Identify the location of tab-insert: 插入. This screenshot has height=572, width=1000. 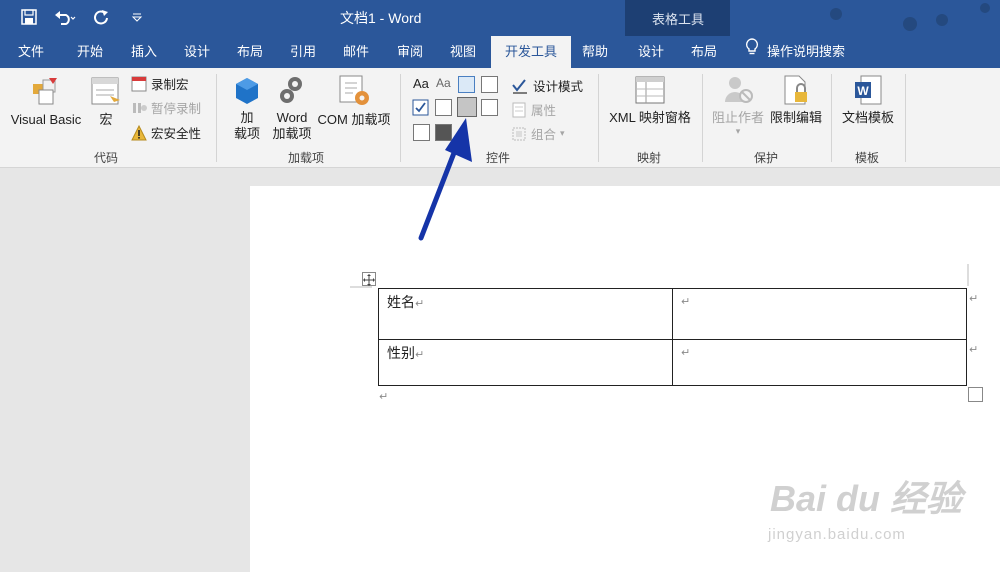
(144, 52).